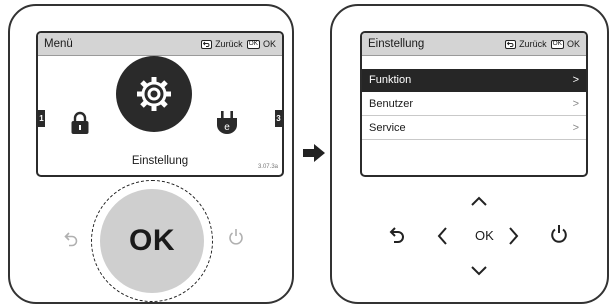  I want to click on right-header-controls: Zurück OK OK, so click(542, 44).